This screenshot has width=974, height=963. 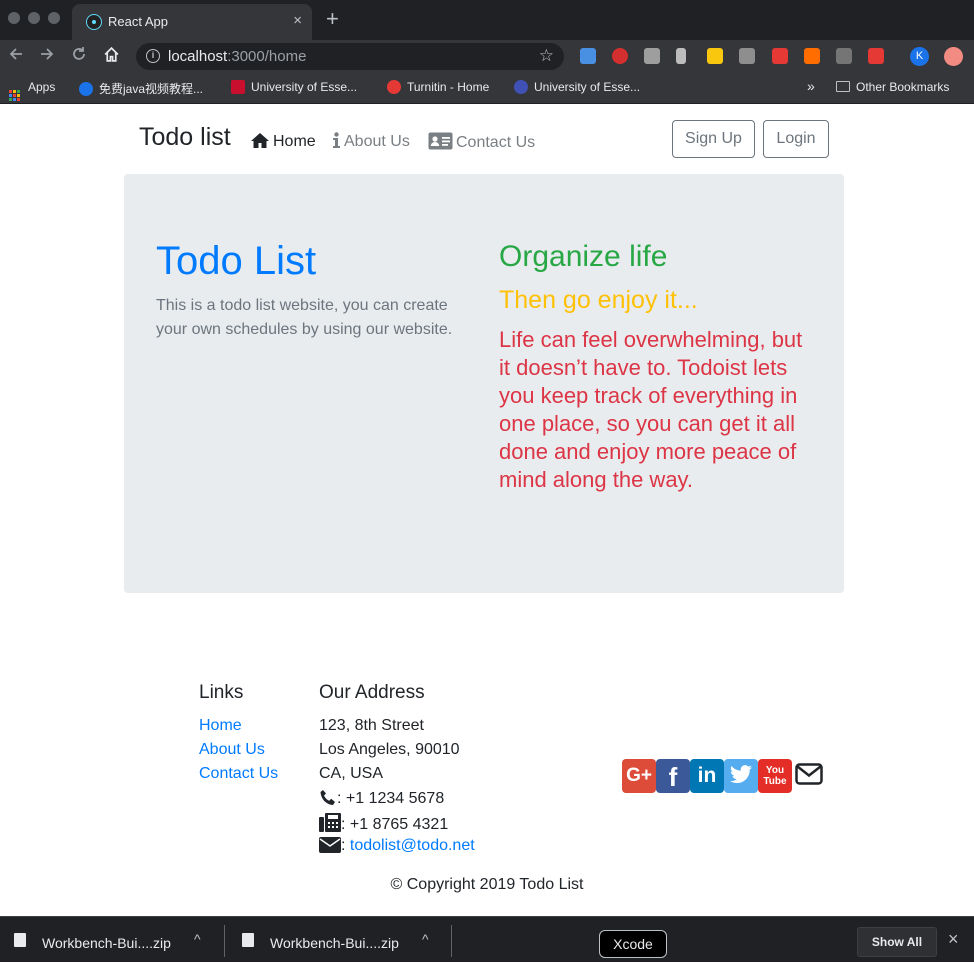 I want to click on vue-devtools-icon, so click(x=747, y=56).